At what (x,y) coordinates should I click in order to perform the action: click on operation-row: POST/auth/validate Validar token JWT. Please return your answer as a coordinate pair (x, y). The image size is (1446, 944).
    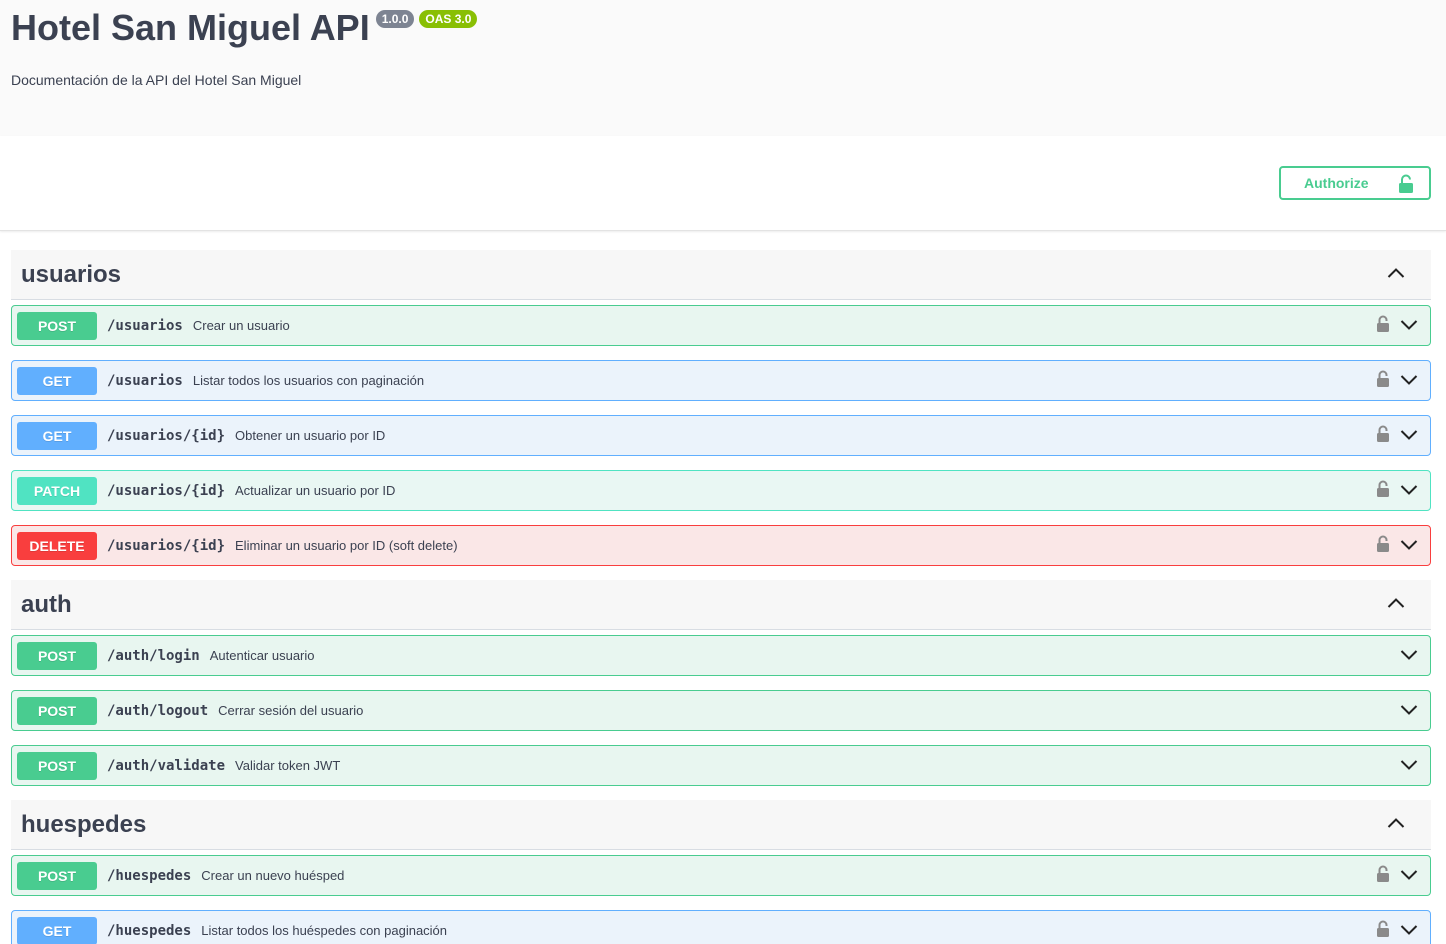
    Looking at the image, I should click on (721, 765).